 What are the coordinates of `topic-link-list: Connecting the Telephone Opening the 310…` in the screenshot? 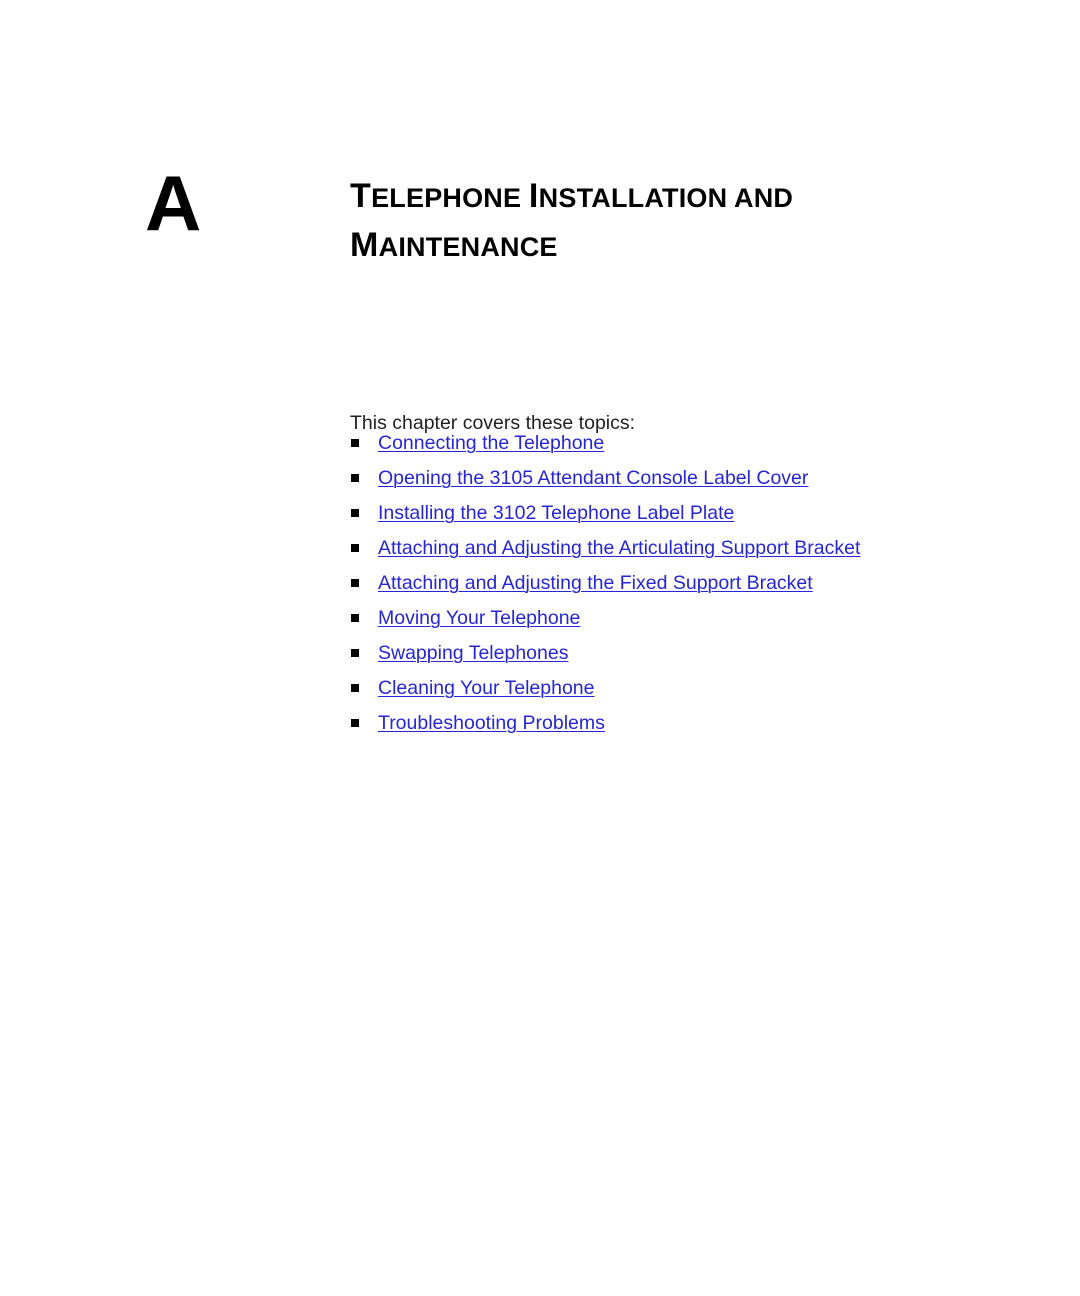 It's located at (660, 582).